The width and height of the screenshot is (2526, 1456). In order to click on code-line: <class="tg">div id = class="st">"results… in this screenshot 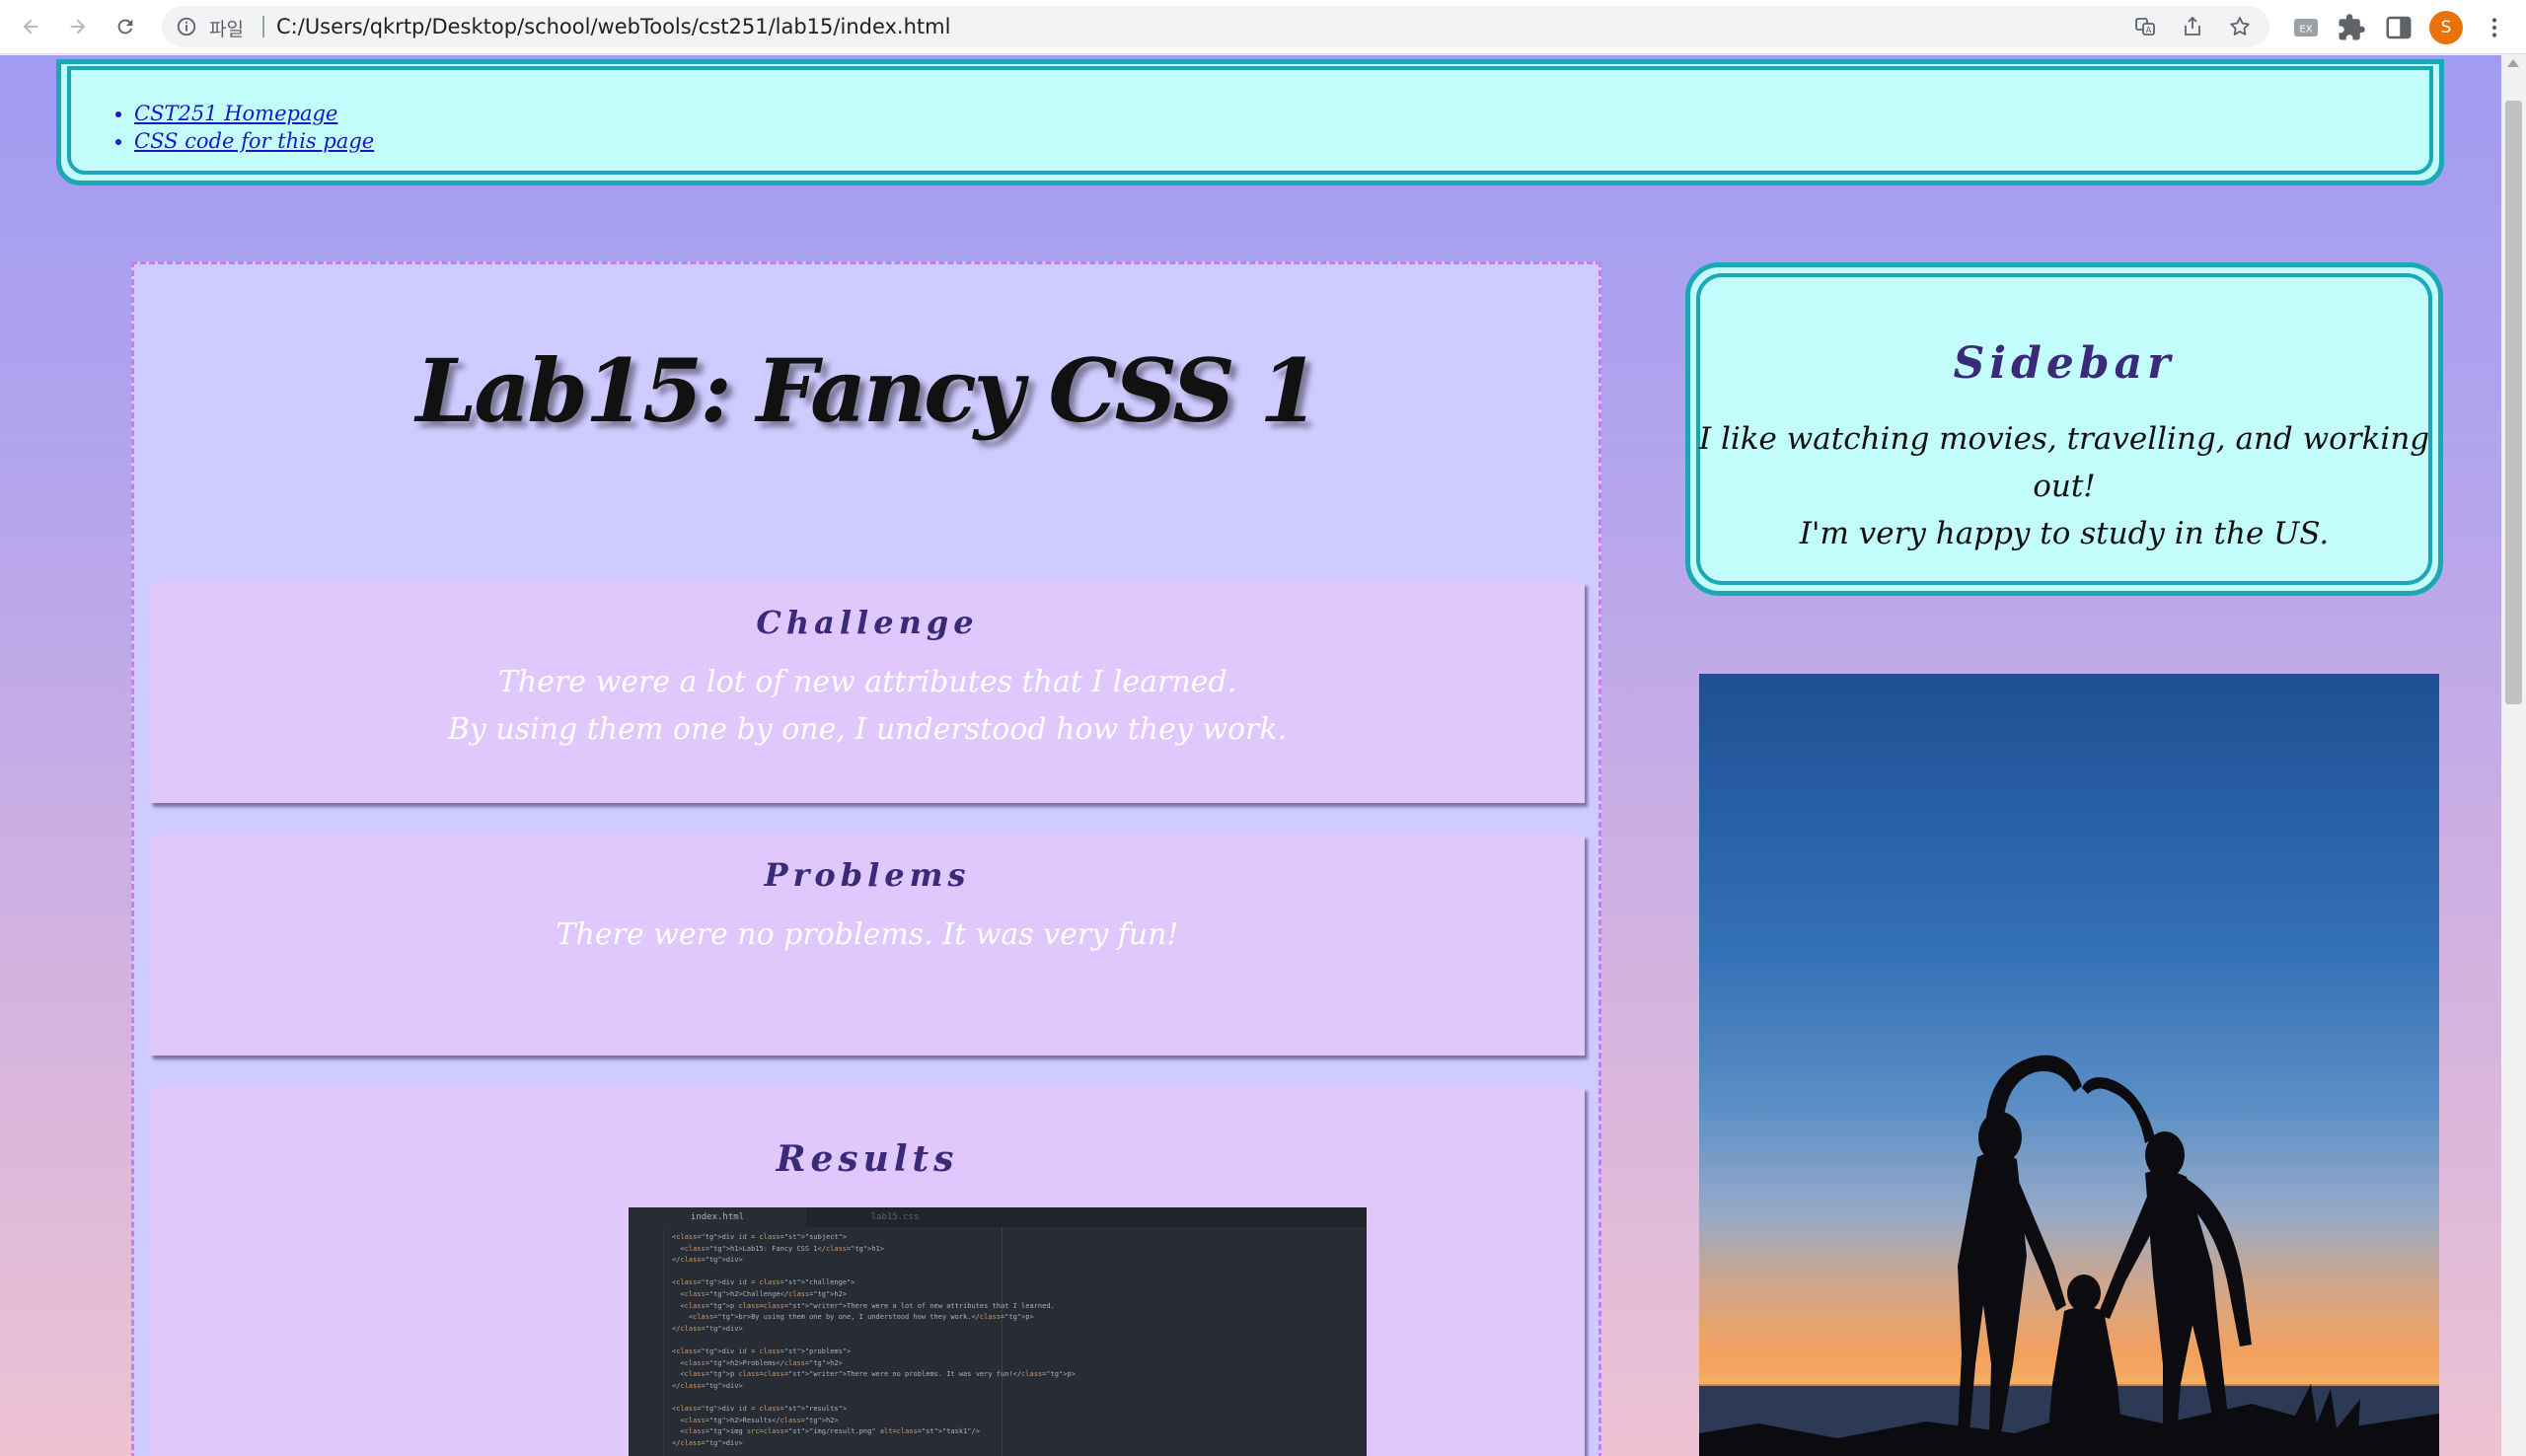, I will do `click(760, 1408)`.